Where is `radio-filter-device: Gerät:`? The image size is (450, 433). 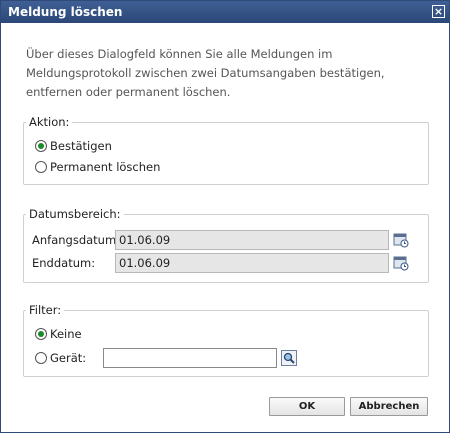
radio-filter-device: Gerät: is located at coordinates (166, 358).